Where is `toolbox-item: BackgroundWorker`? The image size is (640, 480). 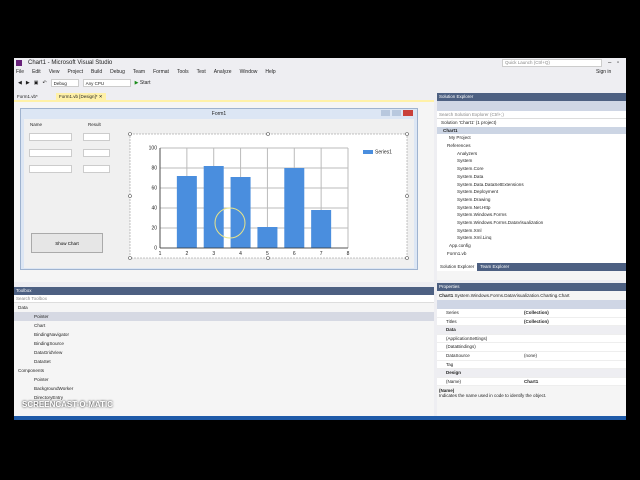 toolbox-item: BackgroundWorker is located at coordinates (224, 388).